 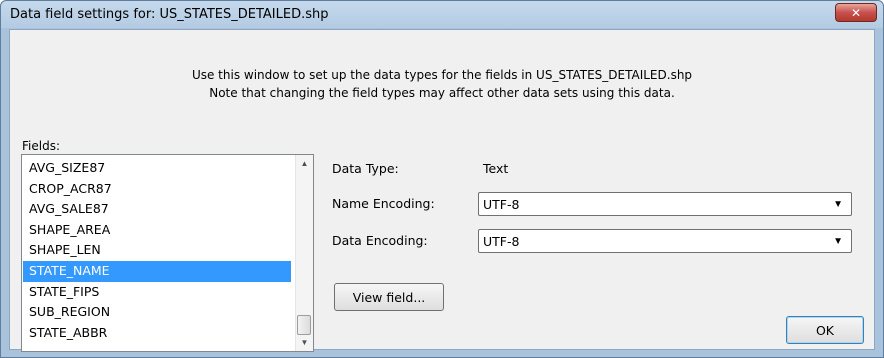 I want to click on data-encoding-value: UTF-8, so click(x=501, y=241).